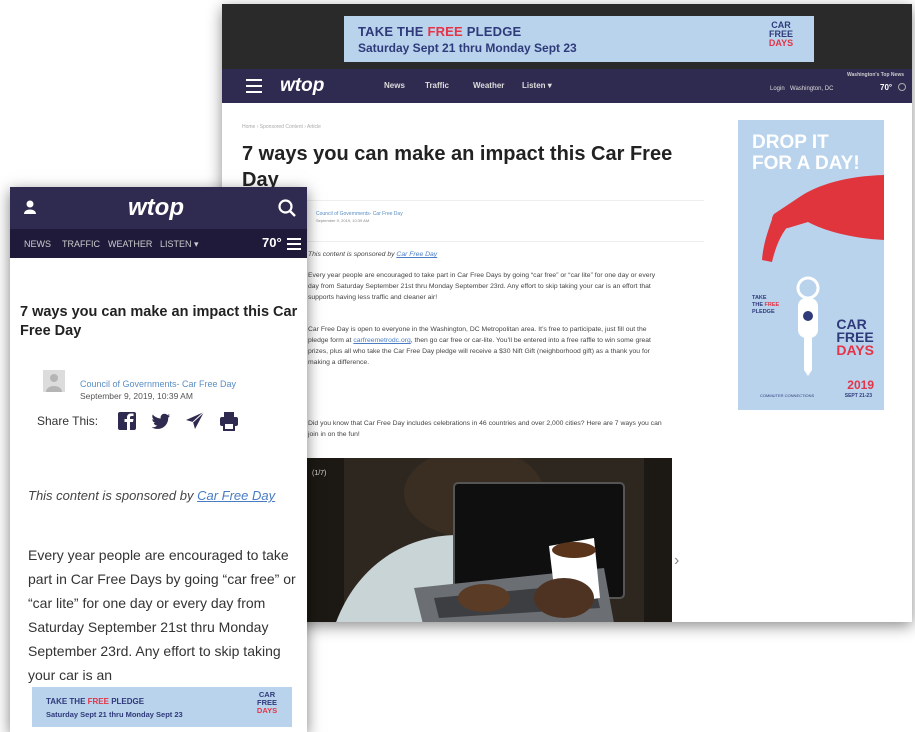 This screenshot has height=732, width=915. I want to click on tagline: Washington's Top News, so click(875, 75).